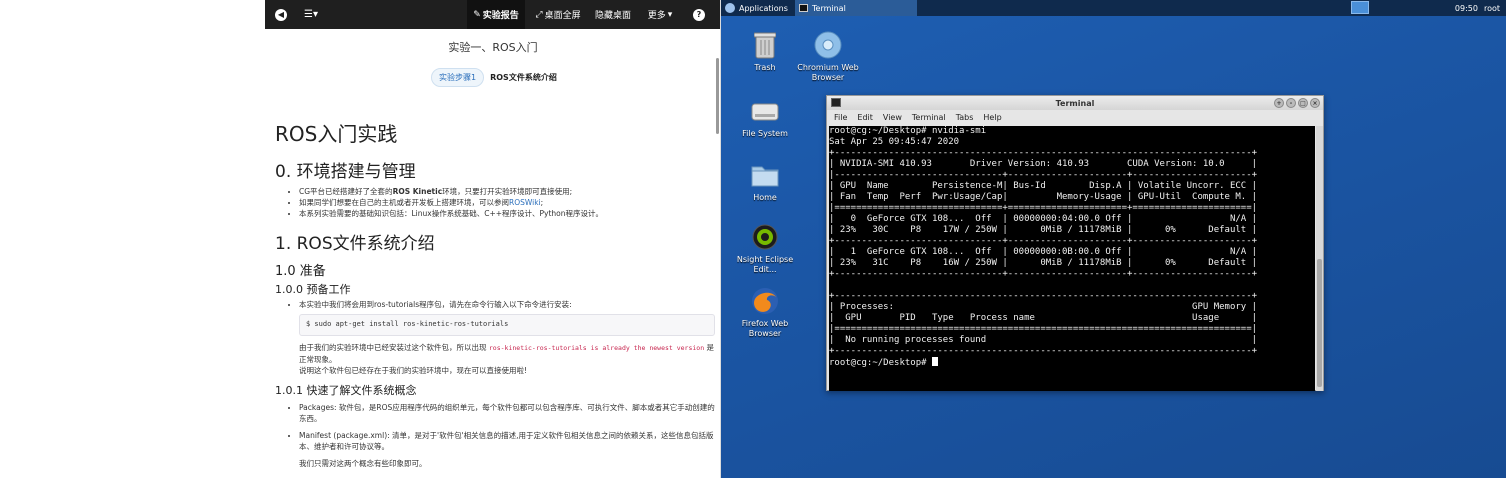  Describe the element at coordinates (765, 67) in the screenshot. I see `desktop-icon-label: Trash` at that location.